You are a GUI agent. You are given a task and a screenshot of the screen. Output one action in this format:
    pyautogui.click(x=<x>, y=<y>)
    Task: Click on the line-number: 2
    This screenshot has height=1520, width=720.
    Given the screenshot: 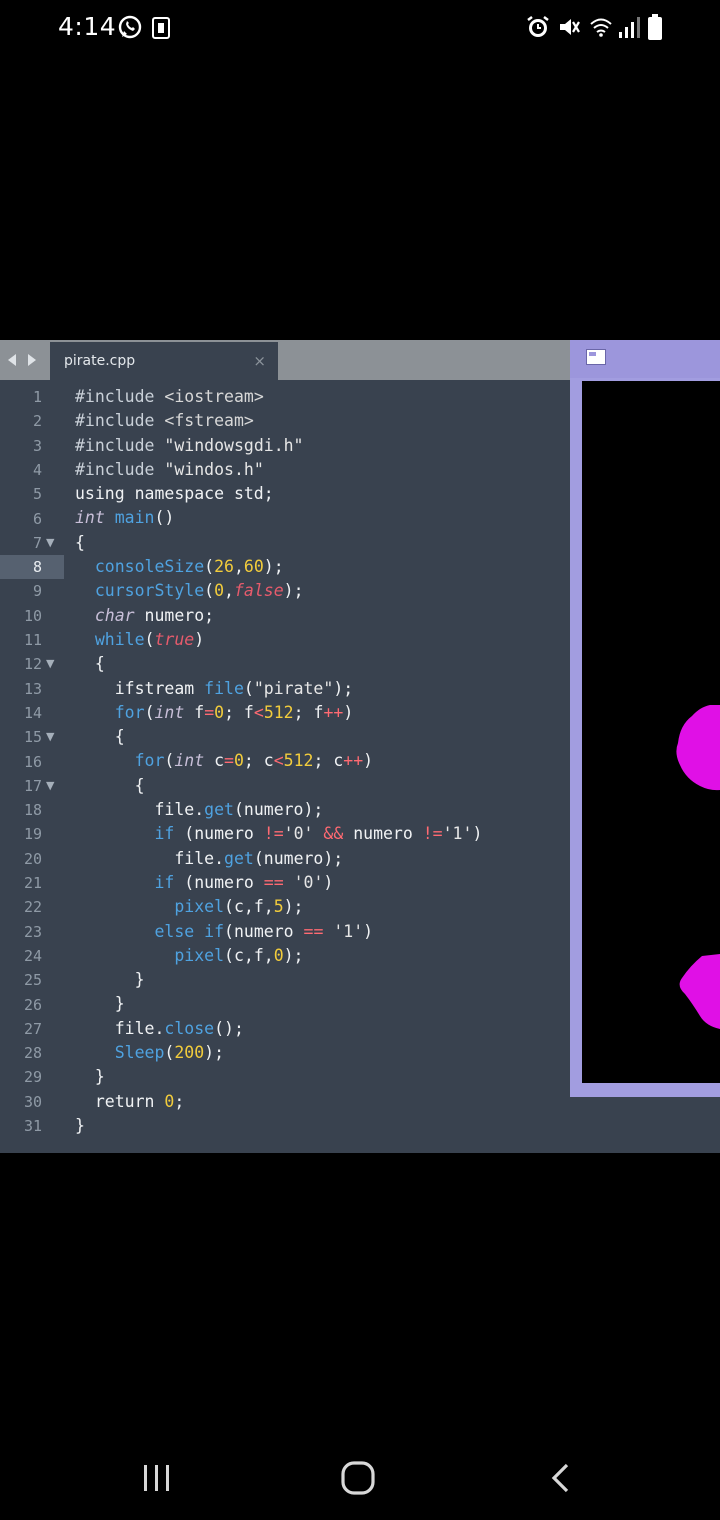 What is the action you would take?
    pyautogui.click(x=37, y=421)
    